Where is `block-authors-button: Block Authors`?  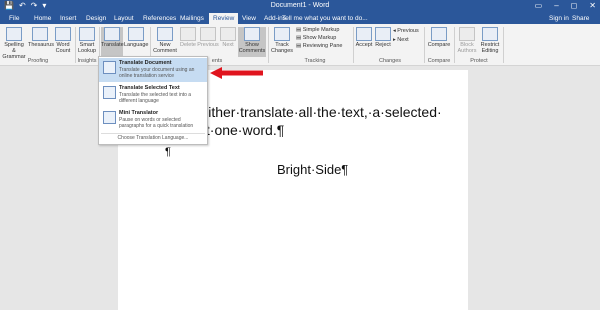
block-authors-button: Block Authors is located at coordinates (467, 40).